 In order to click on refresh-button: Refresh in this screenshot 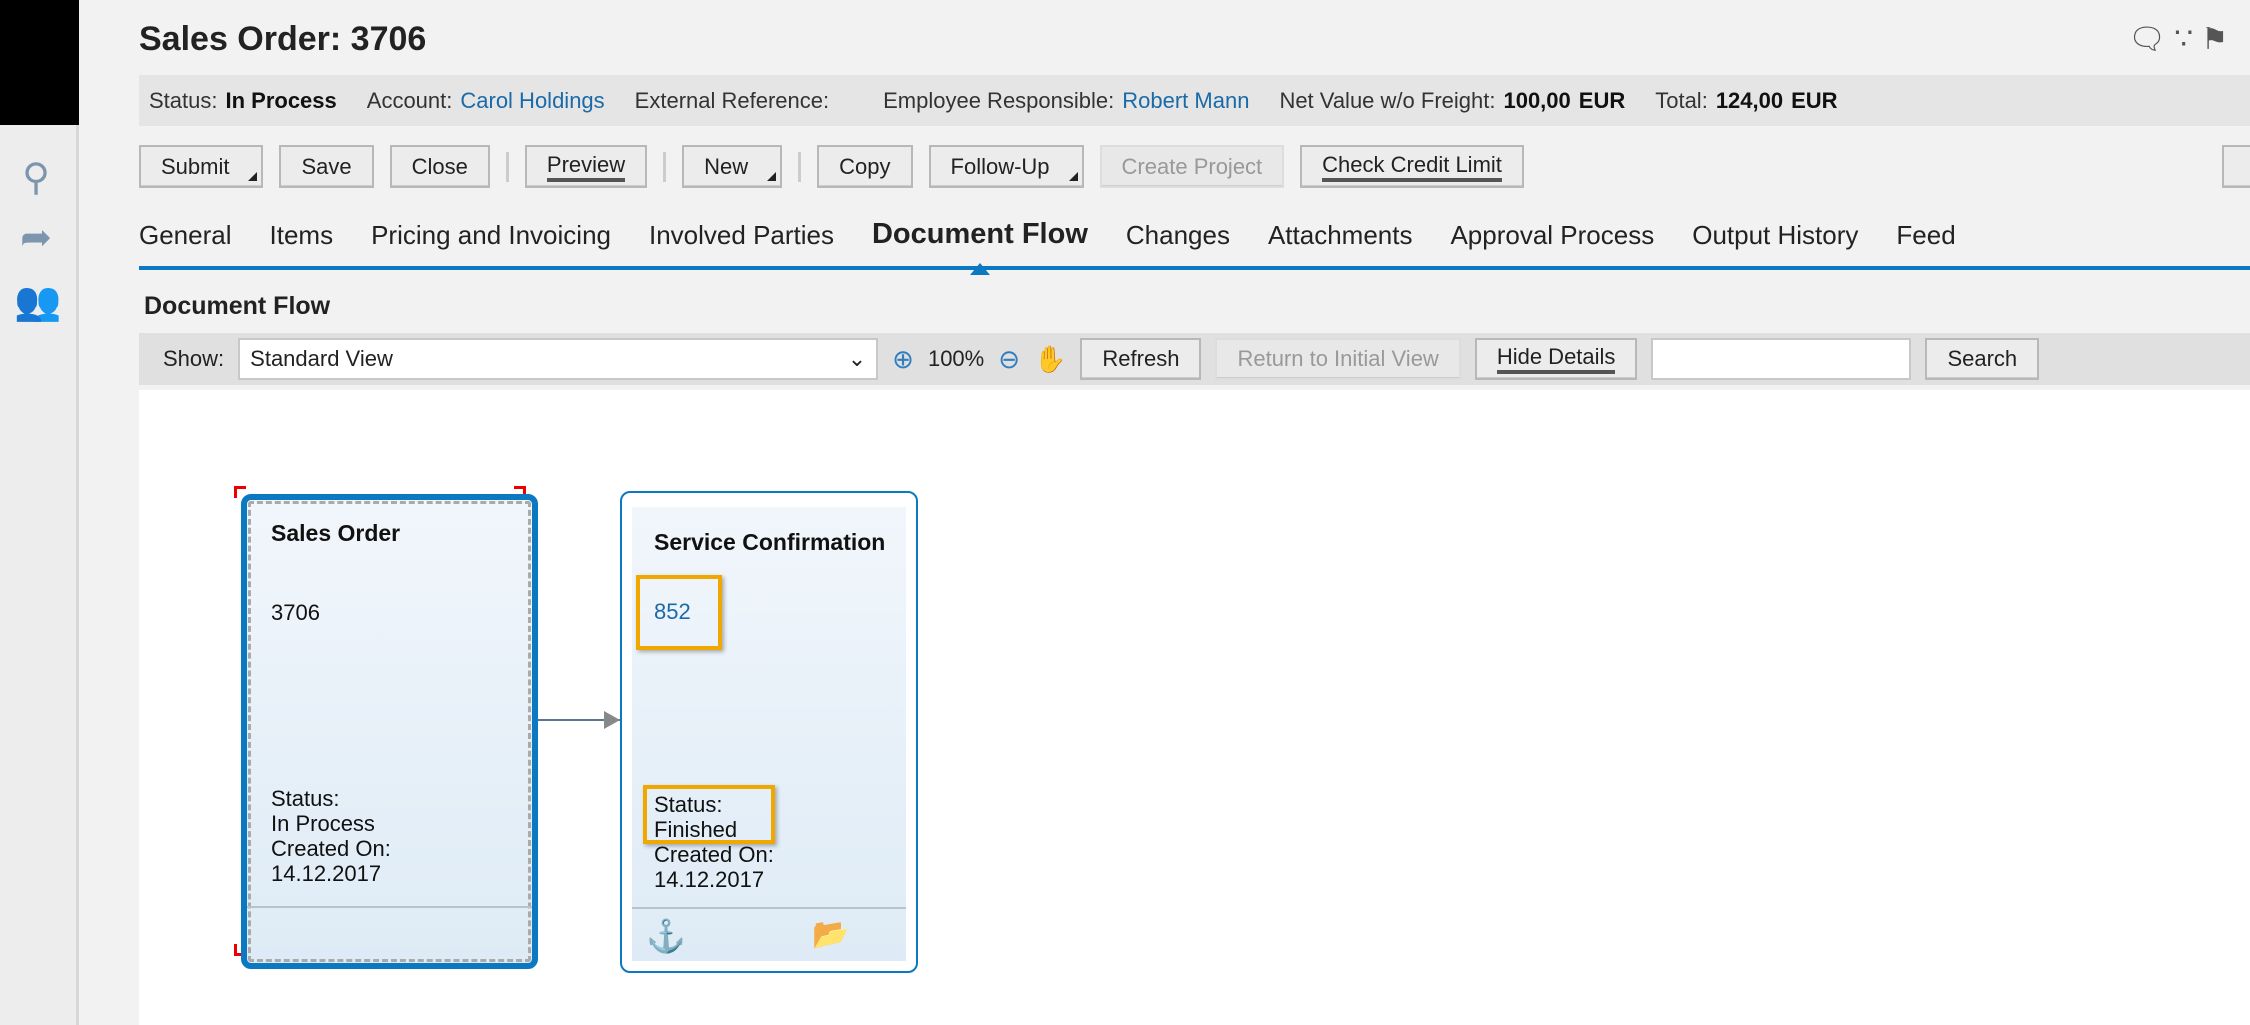, I will do `click(1141, 359)`.